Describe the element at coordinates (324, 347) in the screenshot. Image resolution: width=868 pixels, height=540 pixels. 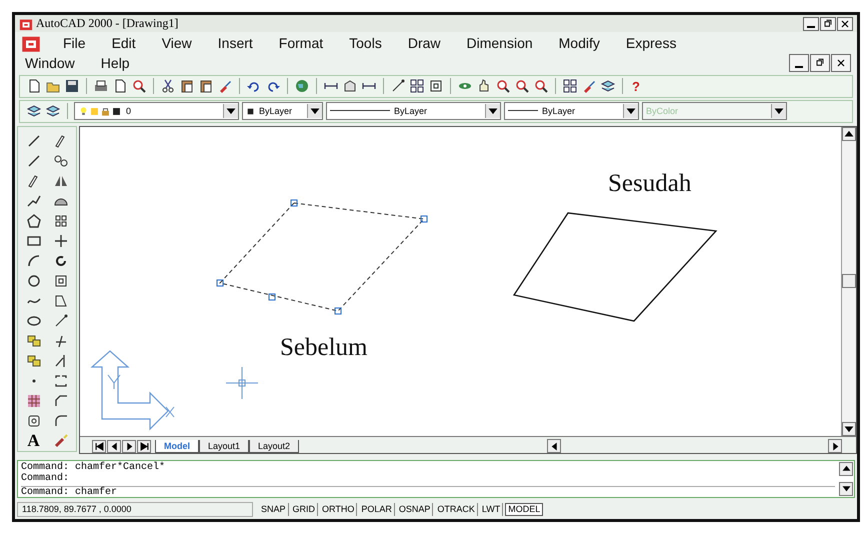
I see `drawing-label: Sebelum` at that location.